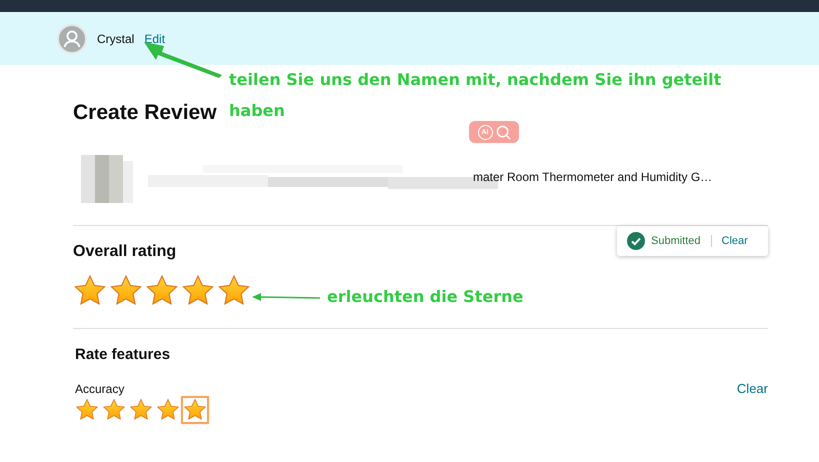 This screenshot has height=462, width=819. What do you see at coordinates (145, 113) in the screenshot?
I see `page-title: Create Review` at bounding box center [145, 113].